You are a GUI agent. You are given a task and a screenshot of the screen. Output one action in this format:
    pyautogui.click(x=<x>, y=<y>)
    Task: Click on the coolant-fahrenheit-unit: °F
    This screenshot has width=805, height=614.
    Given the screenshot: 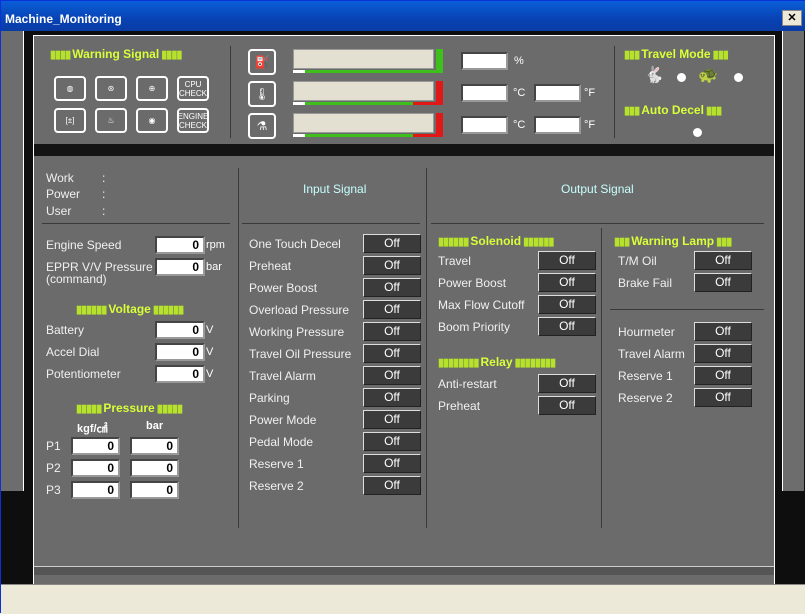 What is the action you would take?
    pyautogui.click(x=590, y=93)
    